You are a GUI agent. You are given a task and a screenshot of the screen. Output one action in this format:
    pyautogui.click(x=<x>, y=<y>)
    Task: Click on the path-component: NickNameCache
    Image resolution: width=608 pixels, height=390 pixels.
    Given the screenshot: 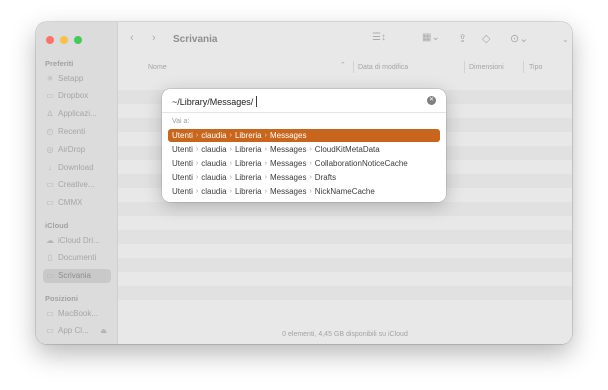 What is the action you would take?
    pyautogui.click(x=344, y=191)
    